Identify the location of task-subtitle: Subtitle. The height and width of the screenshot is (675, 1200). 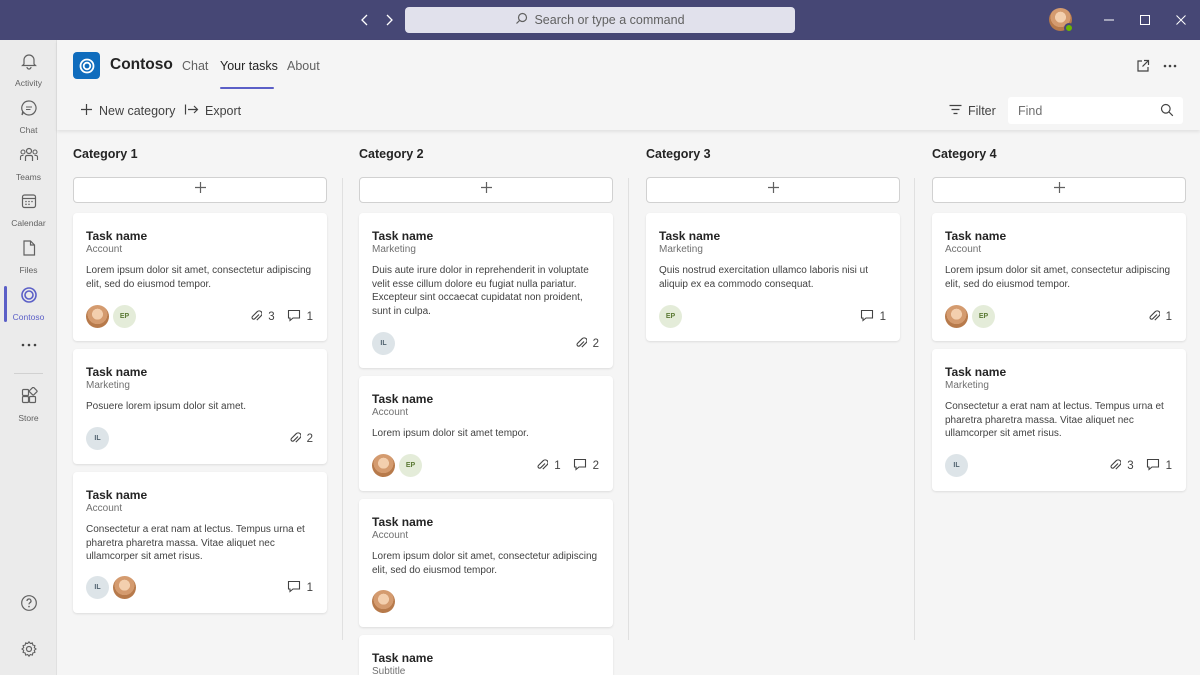
(389, 670).